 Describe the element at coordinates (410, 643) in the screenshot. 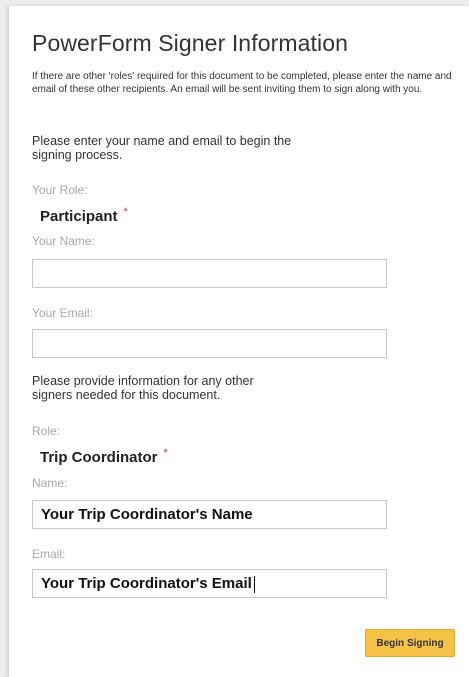

I see `begin-signing-button: Begin Signing` at that location.